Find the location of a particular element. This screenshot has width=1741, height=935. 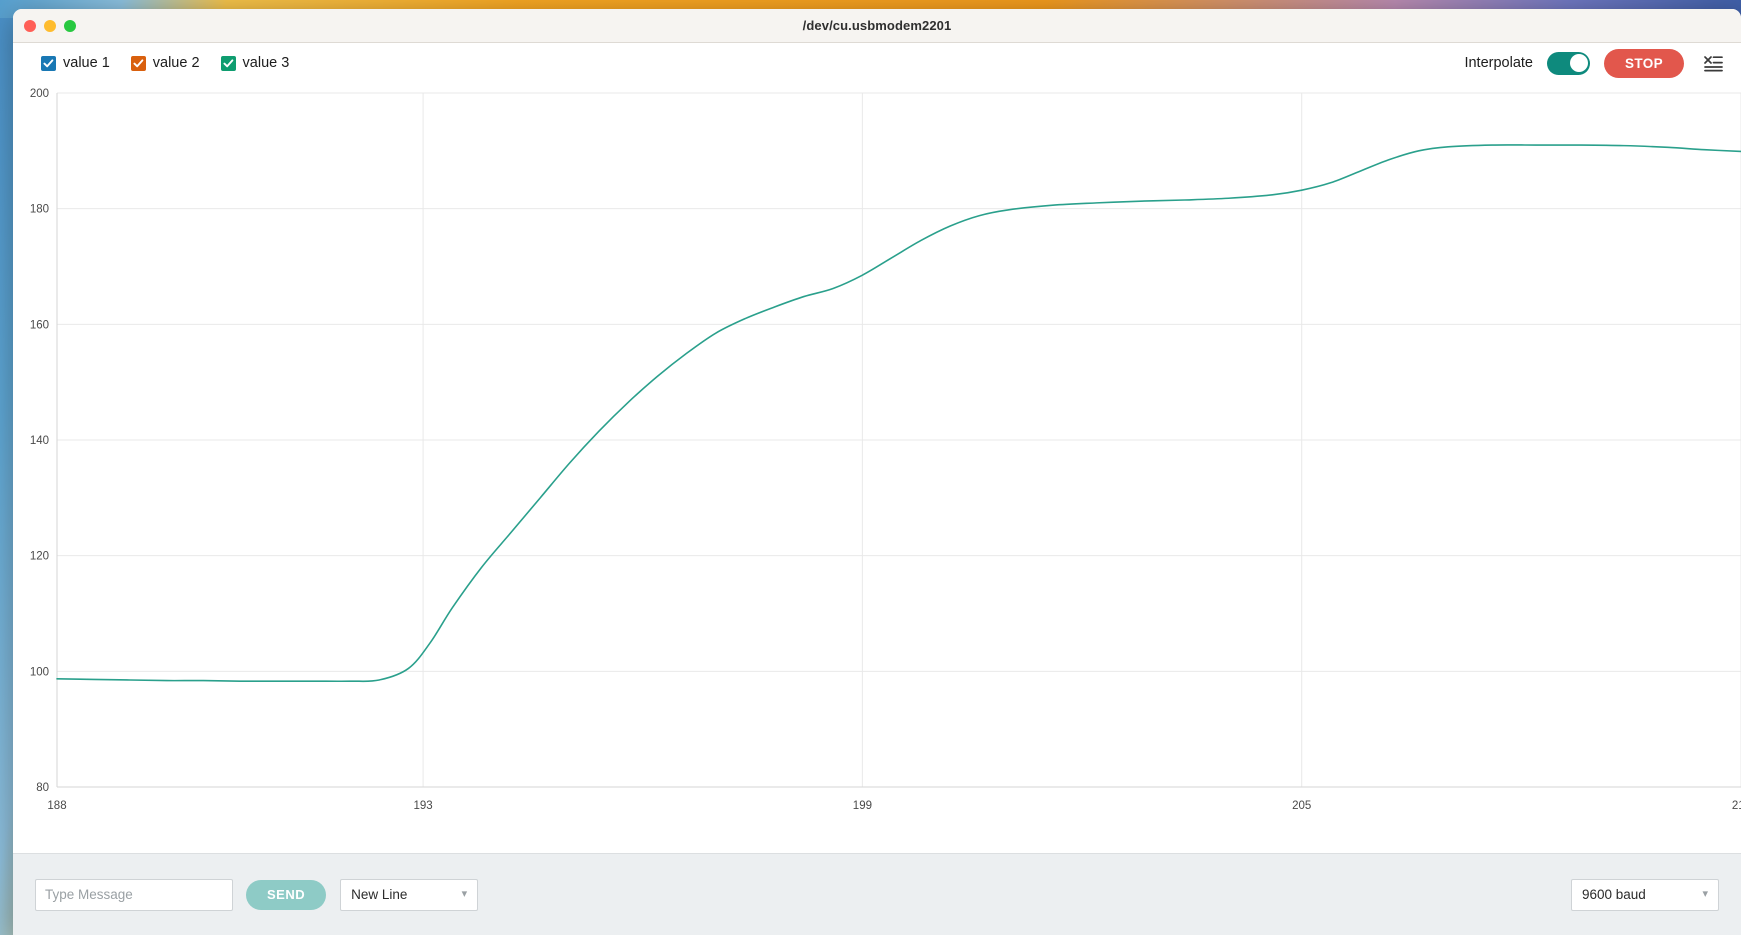

clear-list-icon is located at coordinates (1713, 63).